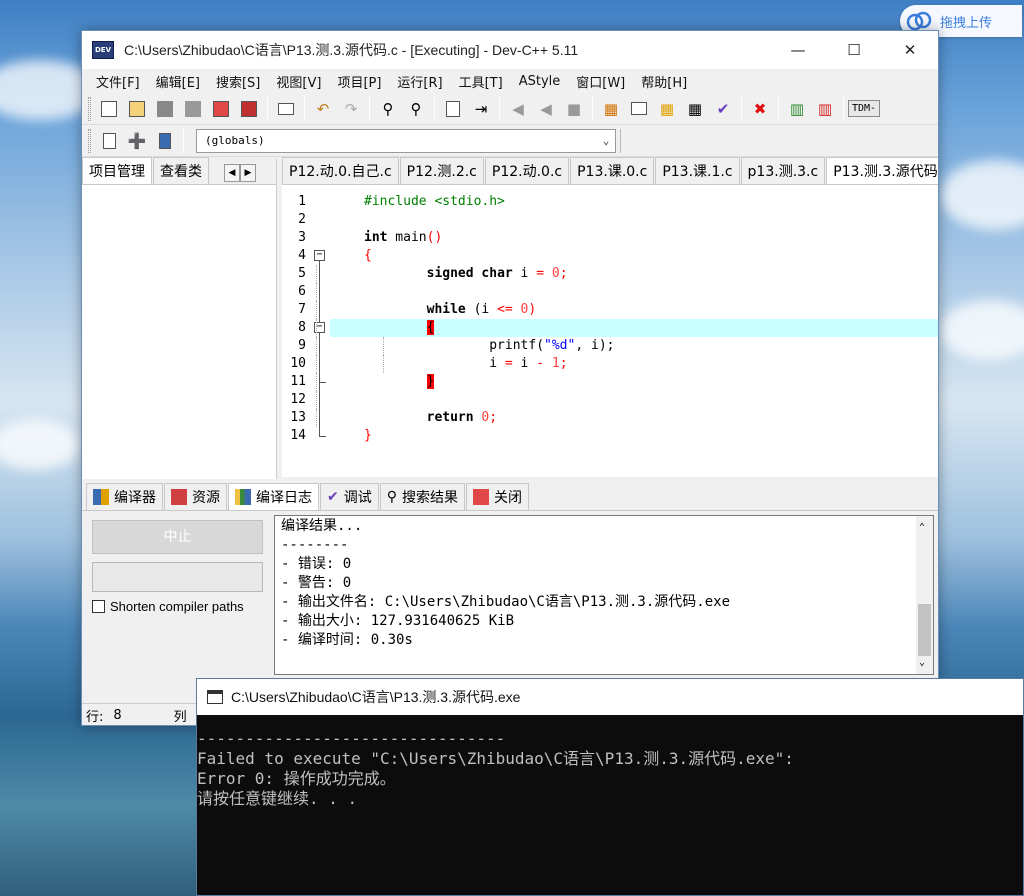 The image size is (1024, 896). What do you see at coordinates (323, 109) in the screenshot?
I see `undo-icon: ↶` at bounding box center [323, 109].